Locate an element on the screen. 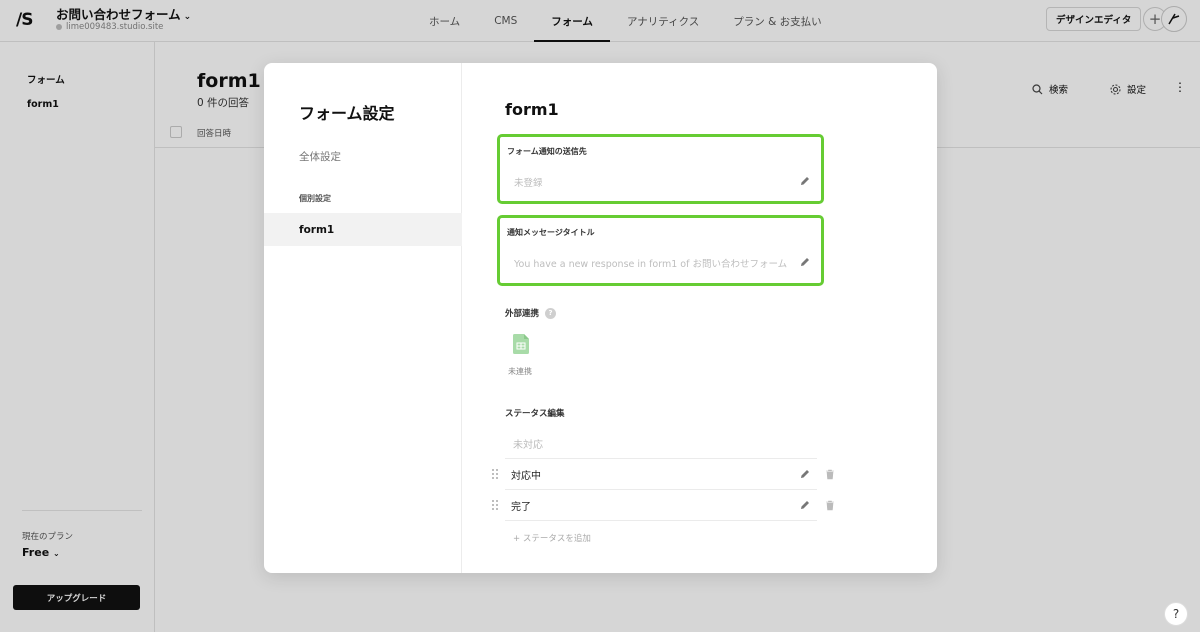  add-status-button: + ステータスを追加 is located at coordinates (552, 538).